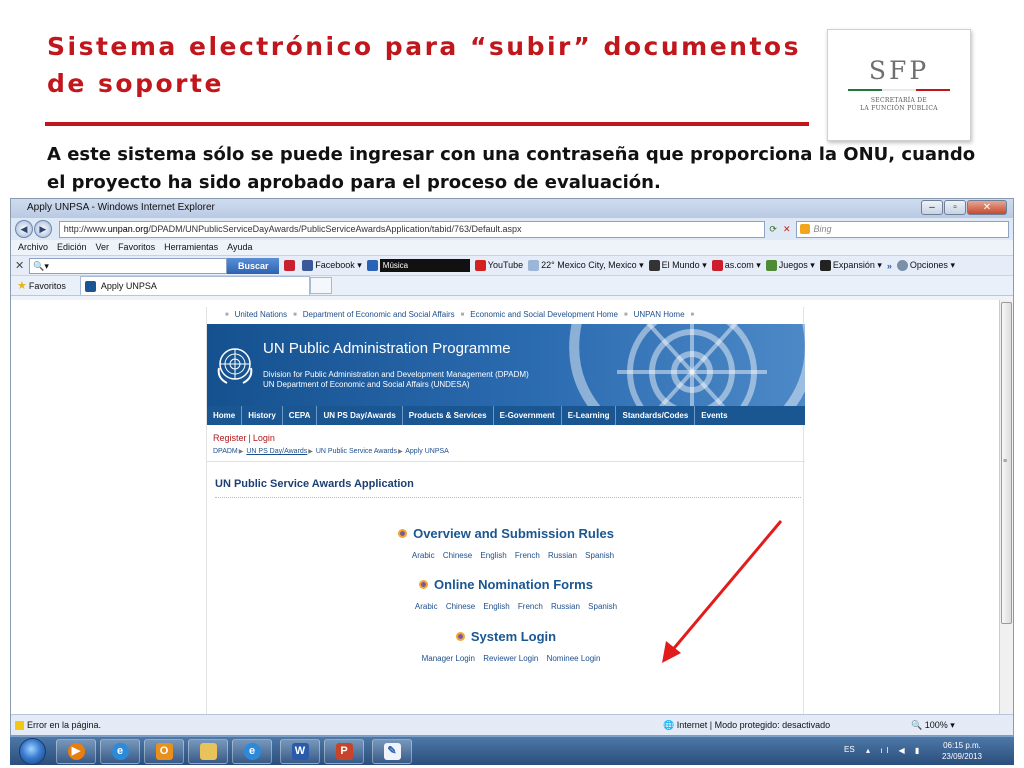 This screenshot has width=1024, height=768. I want to click on forms-chinese: Chinese, so click(460, 606).